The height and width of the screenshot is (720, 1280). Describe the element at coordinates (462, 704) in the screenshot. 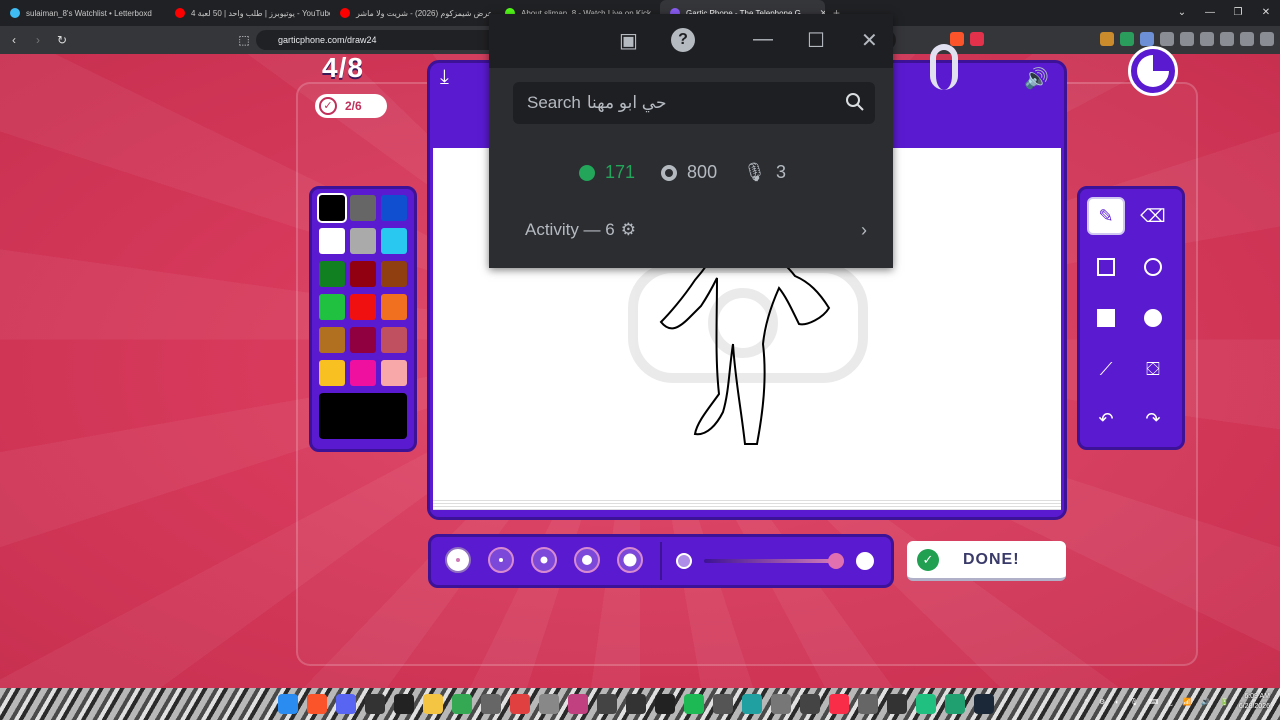

I see `chrome-icon` at that location.